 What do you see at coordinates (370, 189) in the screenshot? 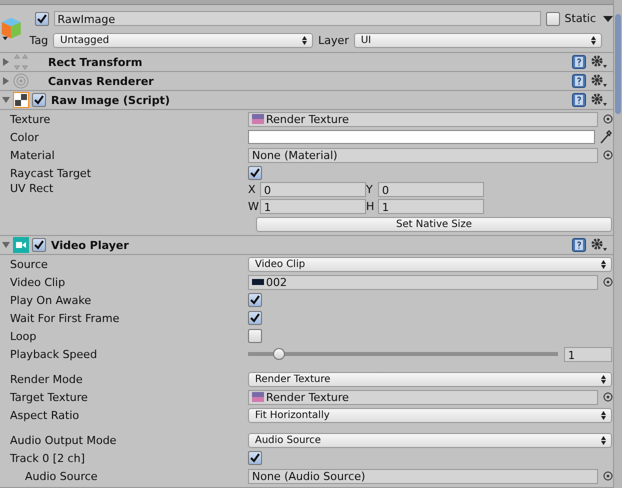
I see `axis-label: Y` at bounding box center [370, 189].